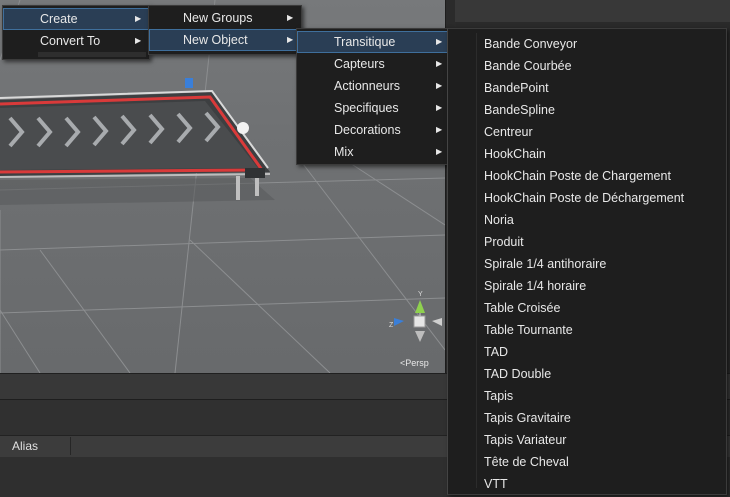  I want to click on menu-item-specifiques: Specifiques ▶, so click(373, 108).